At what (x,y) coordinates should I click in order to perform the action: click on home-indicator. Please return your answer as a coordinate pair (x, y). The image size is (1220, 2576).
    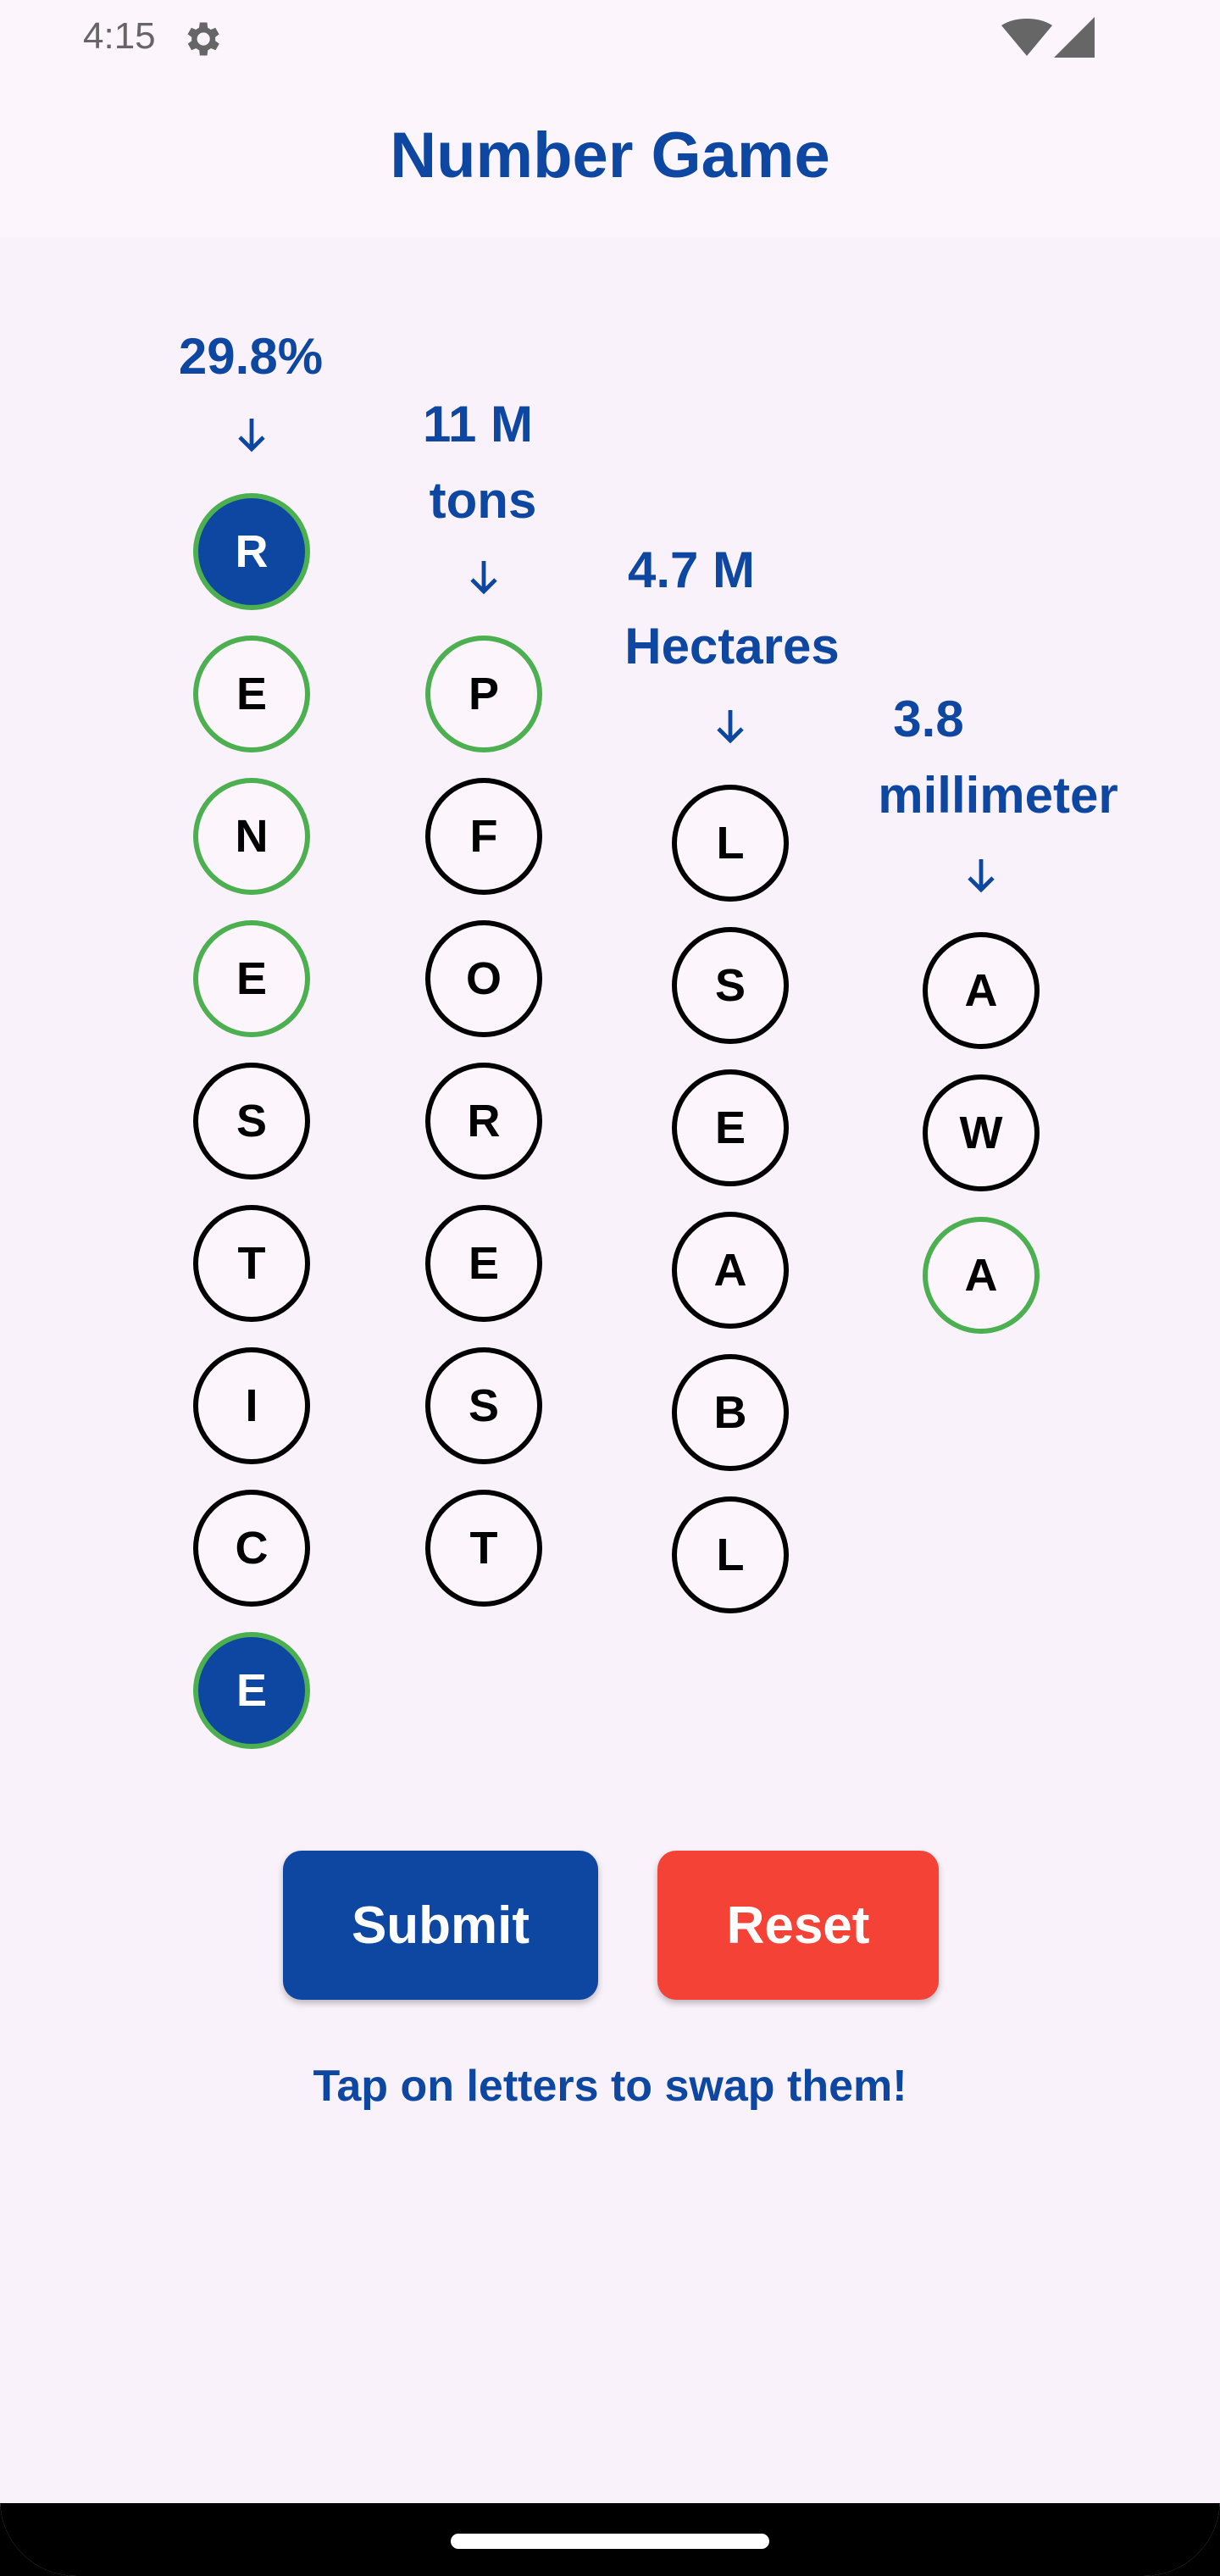
    Looking at the image, I should click on (610, 2541).